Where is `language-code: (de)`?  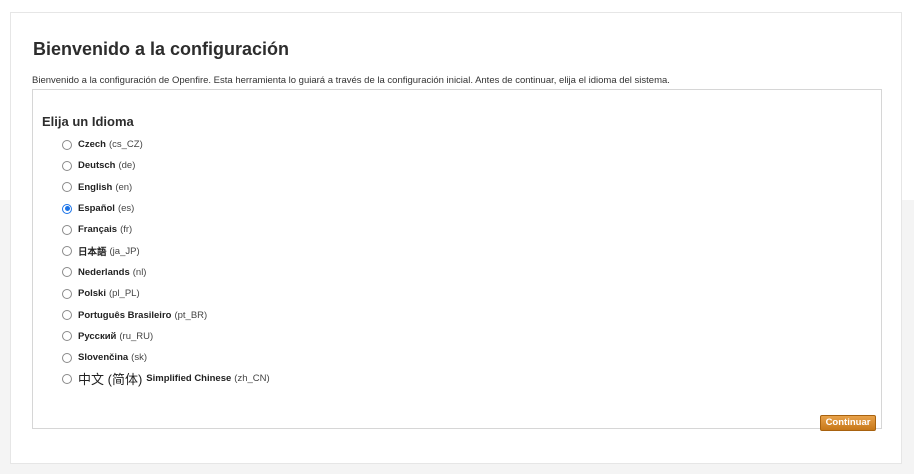 language-code: (de) is located at coordinates (127, 166).